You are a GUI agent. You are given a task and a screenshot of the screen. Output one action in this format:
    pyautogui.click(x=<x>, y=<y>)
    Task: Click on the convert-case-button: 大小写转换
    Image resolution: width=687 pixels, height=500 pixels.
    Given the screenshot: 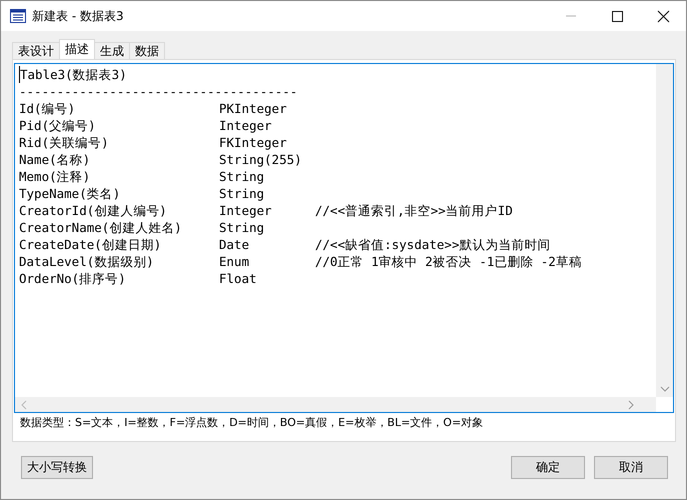 What is the action you would take?
    pyautogui.click(x=57, y=467)
    